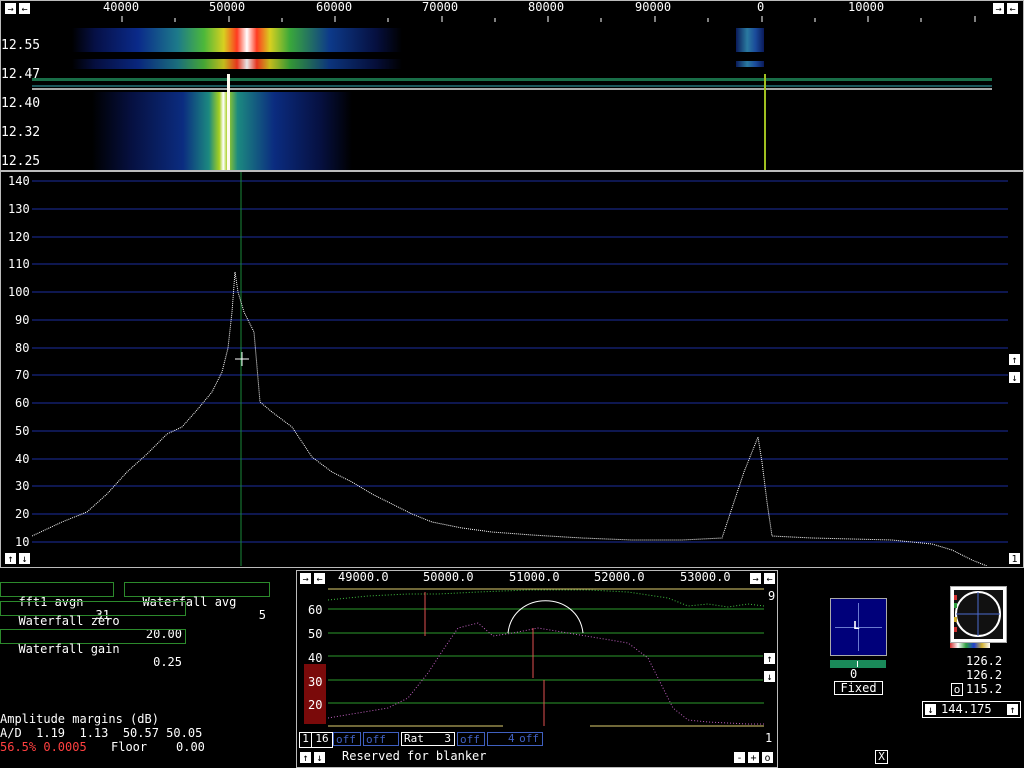 Image resolution: width=1024 pixels, height=768 pixels. Describe the element at coordinates (305, 757) in the screenshot. I see `baseband-up-small-button: ↑` at that location.